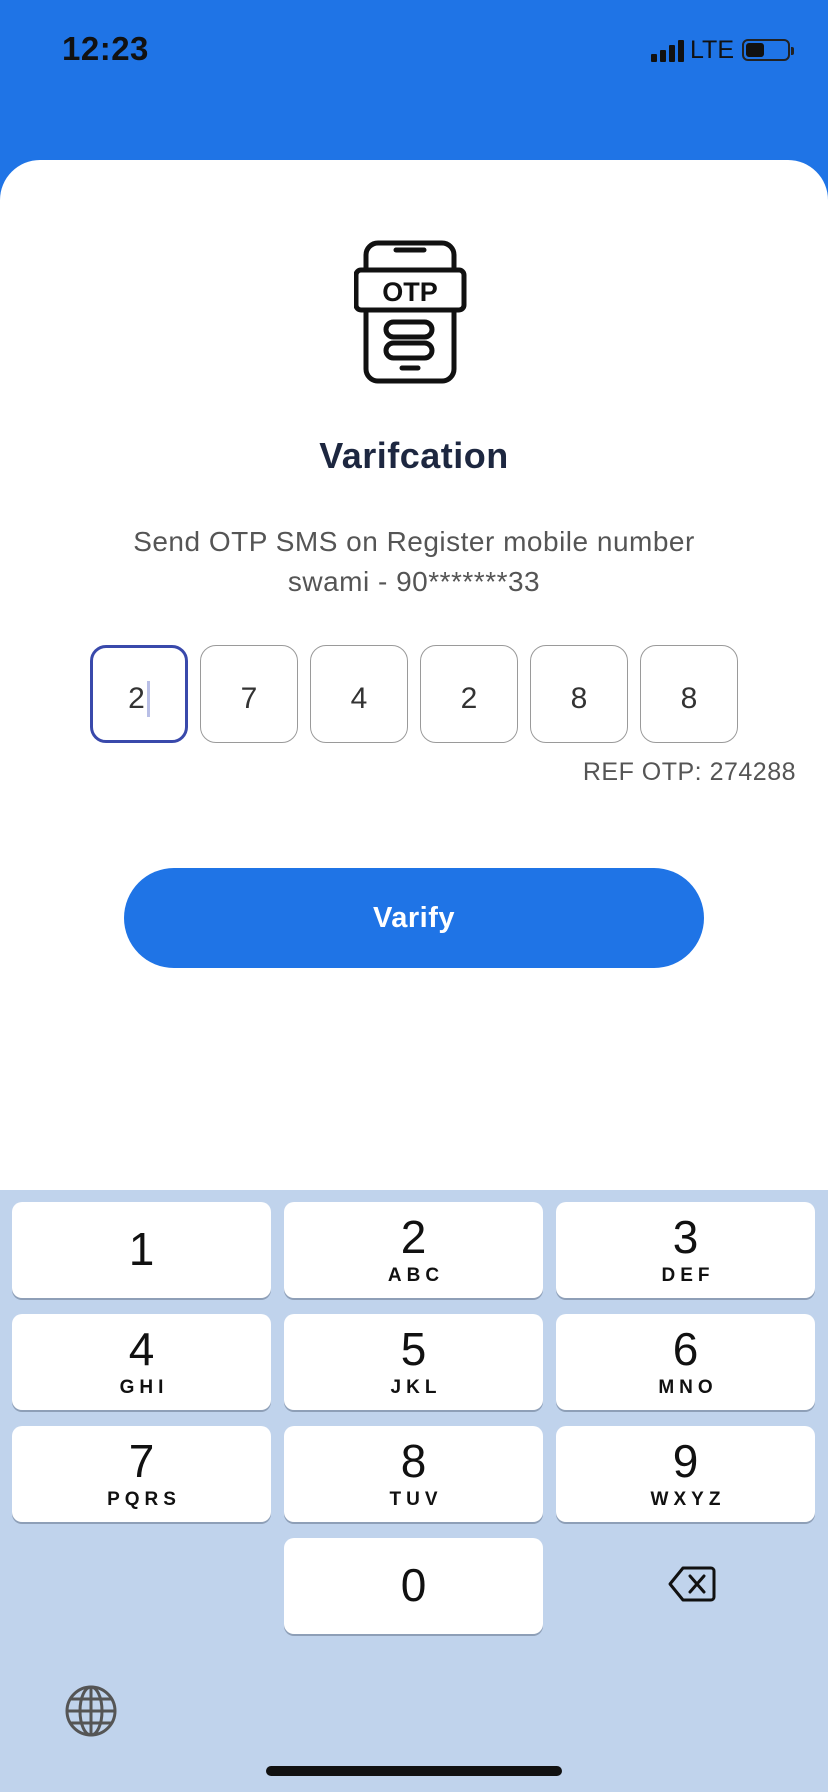  I want to click on key-9: 9 WXYZ, so click(685, 1474).